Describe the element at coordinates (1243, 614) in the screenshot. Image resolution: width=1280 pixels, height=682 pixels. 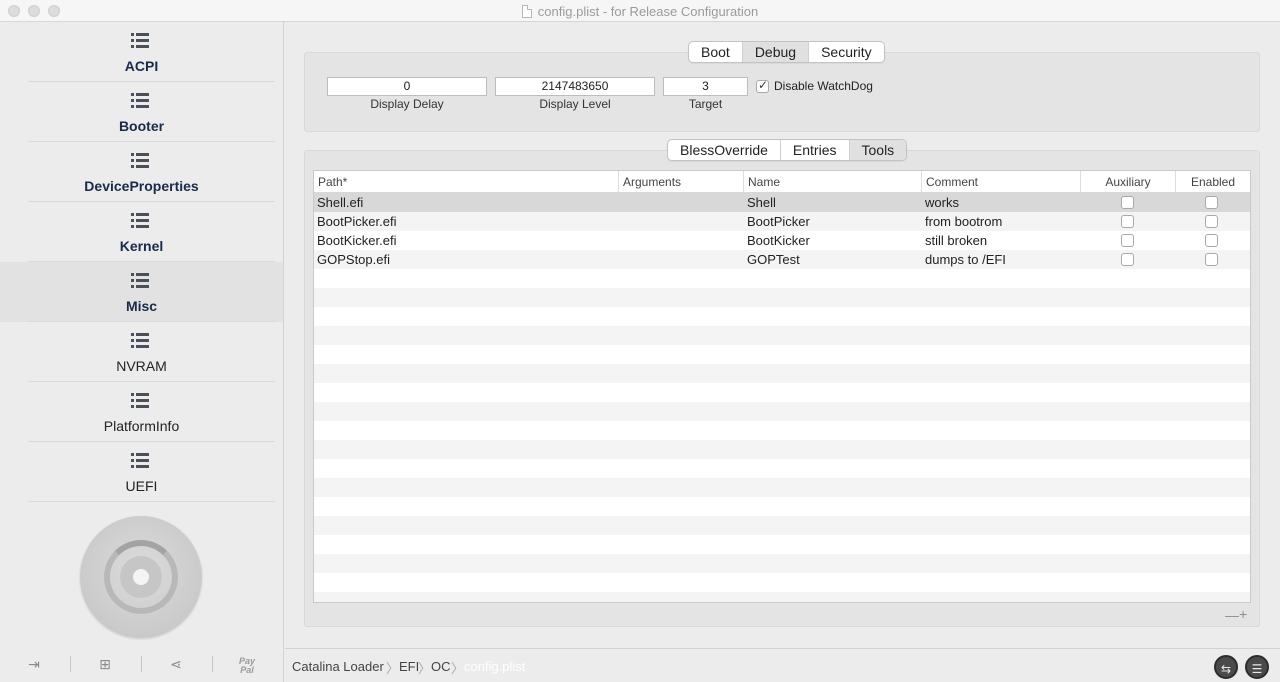
I see `add-row-button: +` at that location.